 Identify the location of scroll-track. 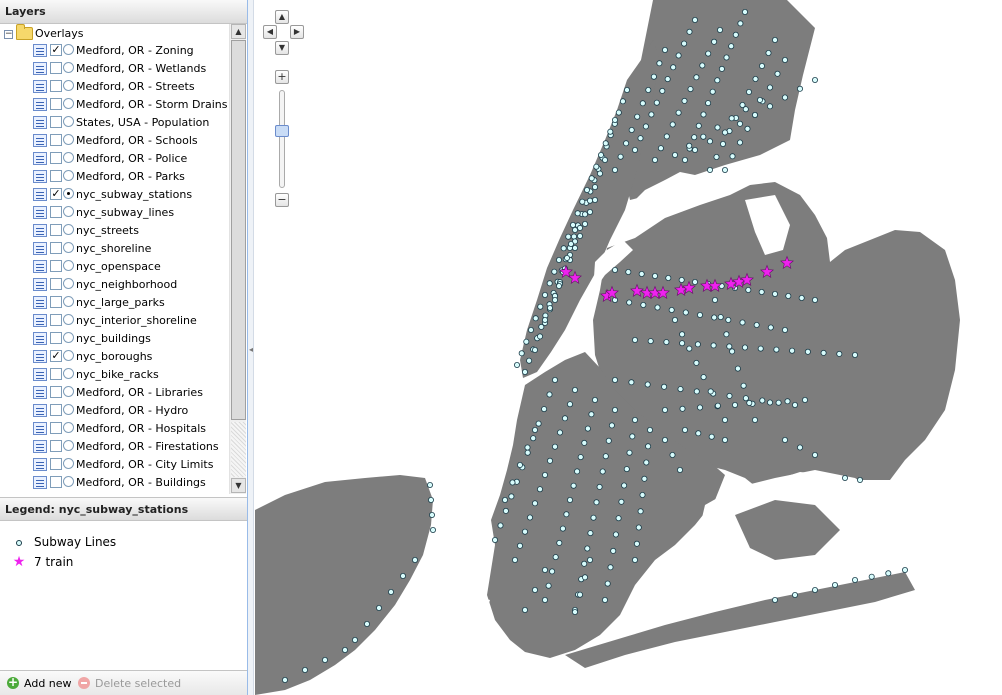
(238, 449).